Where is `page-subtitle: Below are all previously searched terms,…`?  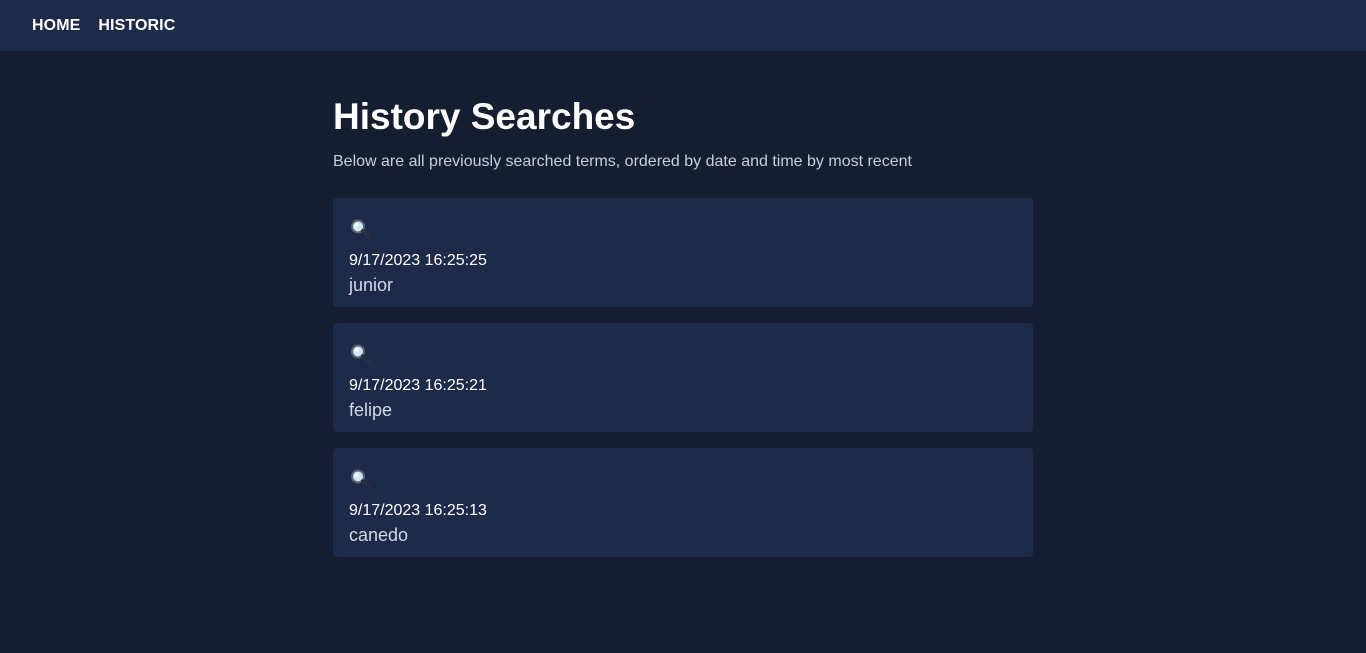 page-subtitle: Below are all previously searched terms,… is located at coordinates (622, 161).